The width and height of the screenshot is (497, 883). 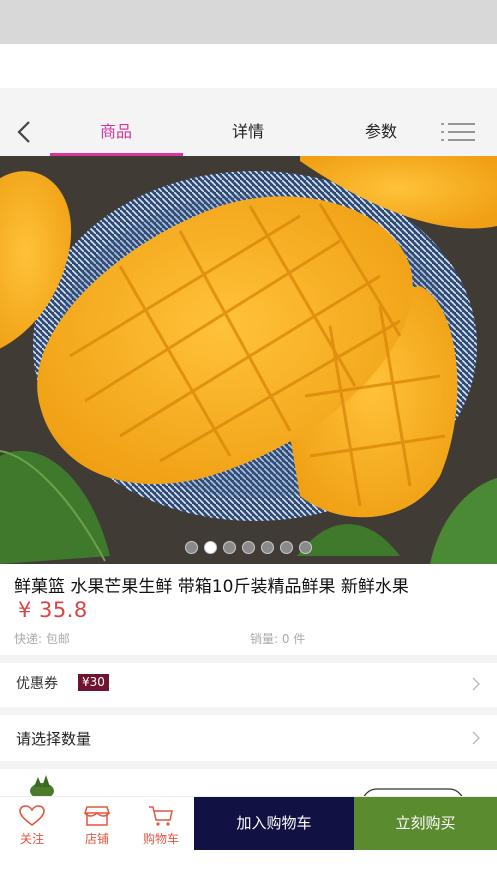 I want to click on store-label: 店铺, so click(x=96, y=839).